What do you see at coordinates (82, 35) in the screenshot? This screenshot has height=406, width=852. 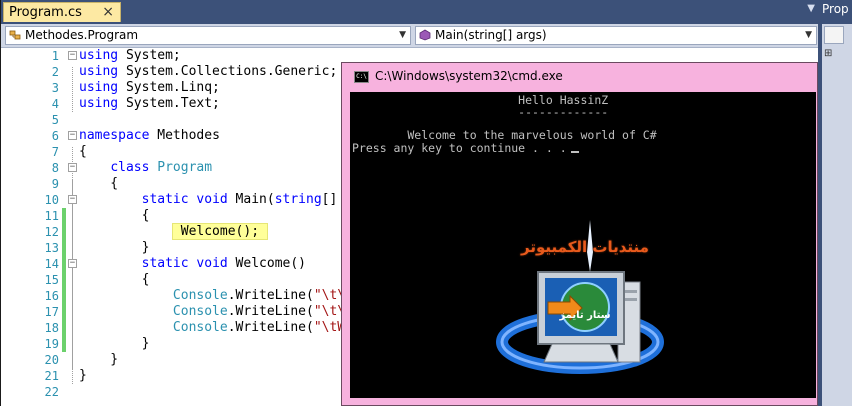 I see `type-dropdown-value: Methodes.Program` at bounding box center [82, 35].